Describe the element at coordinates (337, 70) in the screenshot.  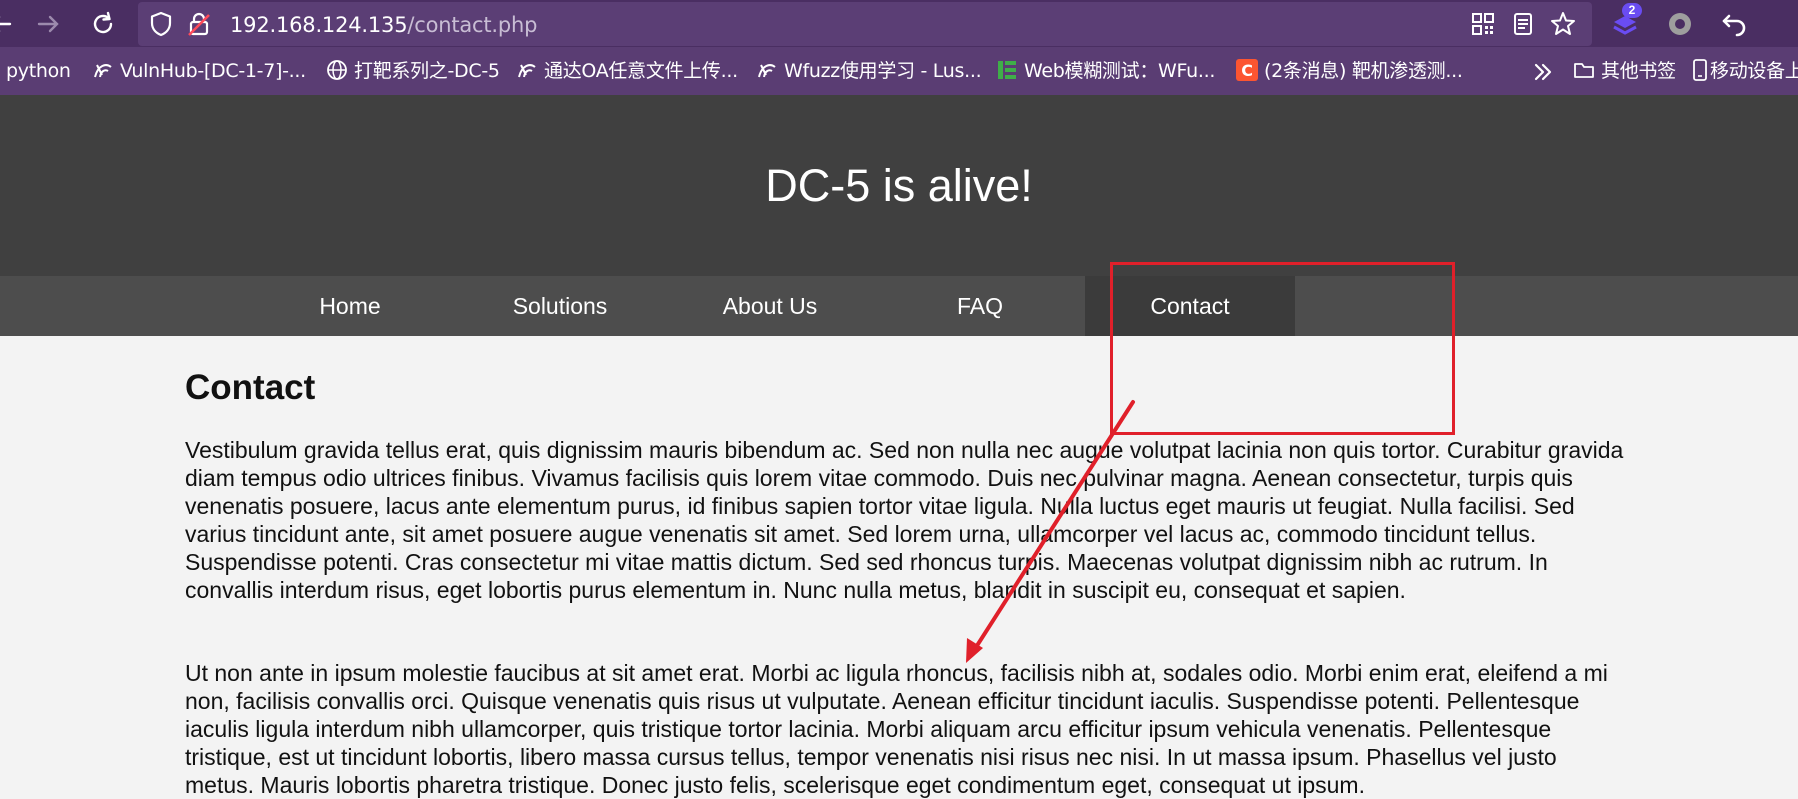
I see `globe-icon` at that location.